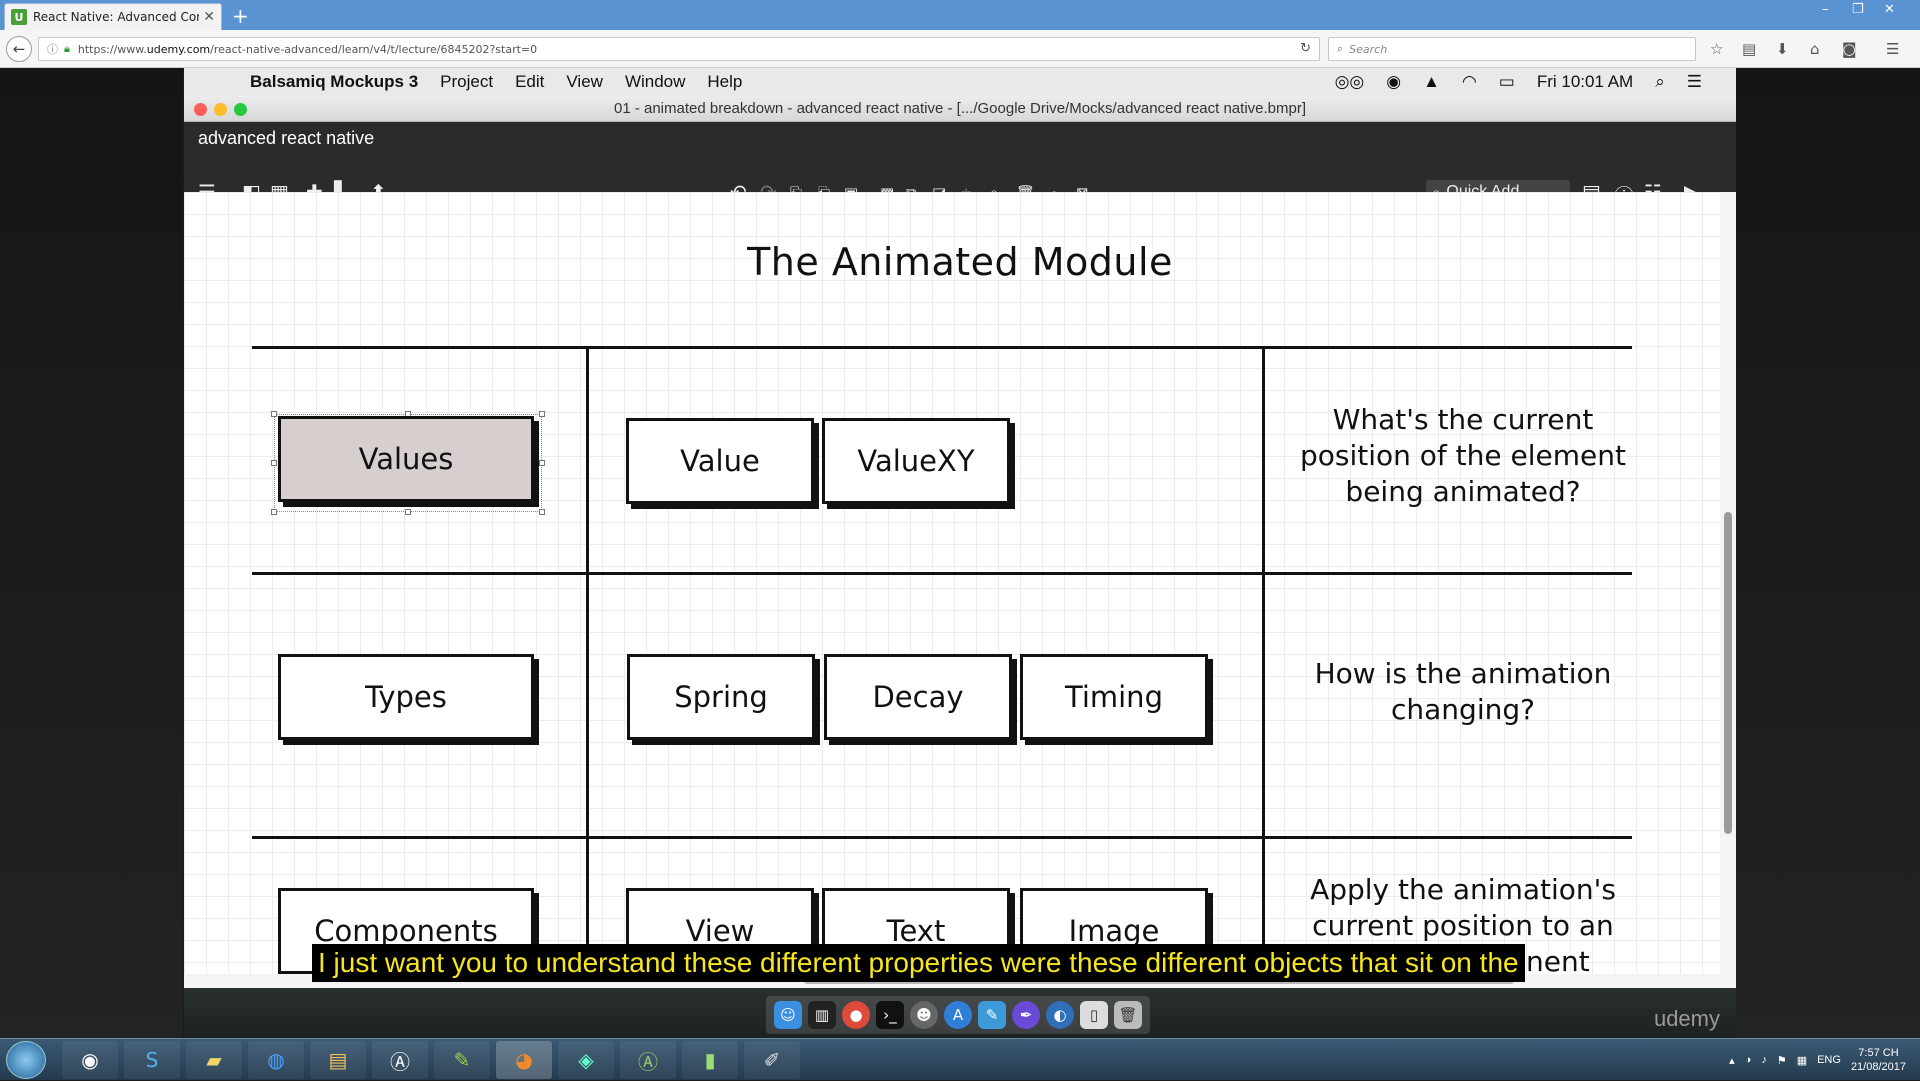 This screenshot has width=1920, height=1081. I want to click on network-taskbar-icon: ◈, so click(586, 1060).